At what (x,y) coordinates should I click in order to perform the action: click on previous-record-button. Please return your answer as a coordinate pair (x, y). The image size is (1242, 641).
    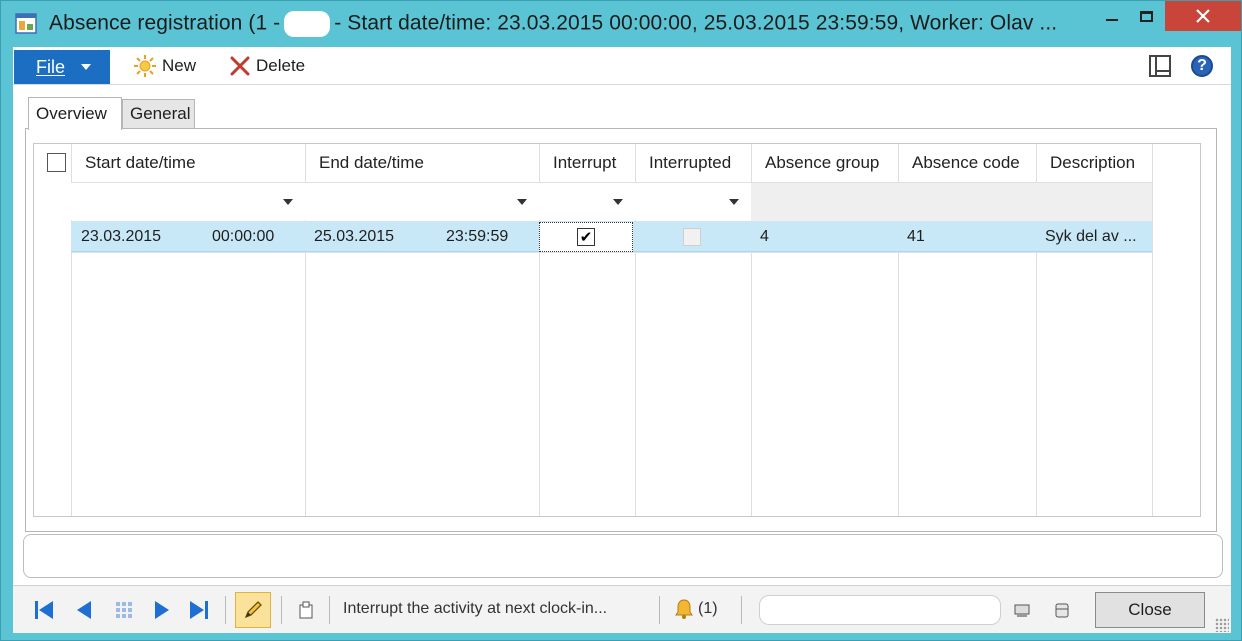
    Looking at the image, I should click on (84, 610).